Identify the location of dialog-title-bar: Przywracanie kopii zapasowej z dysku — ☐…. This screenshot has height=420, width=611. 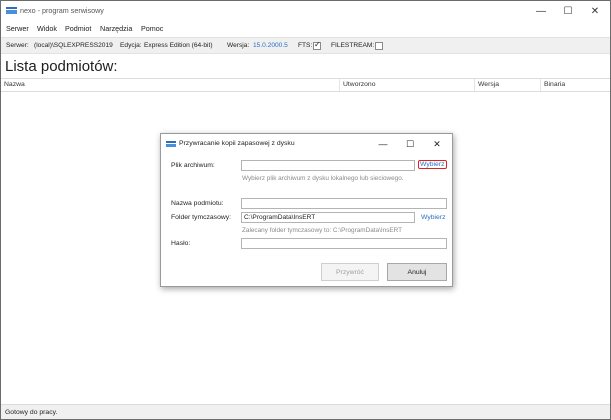
(306, 143).